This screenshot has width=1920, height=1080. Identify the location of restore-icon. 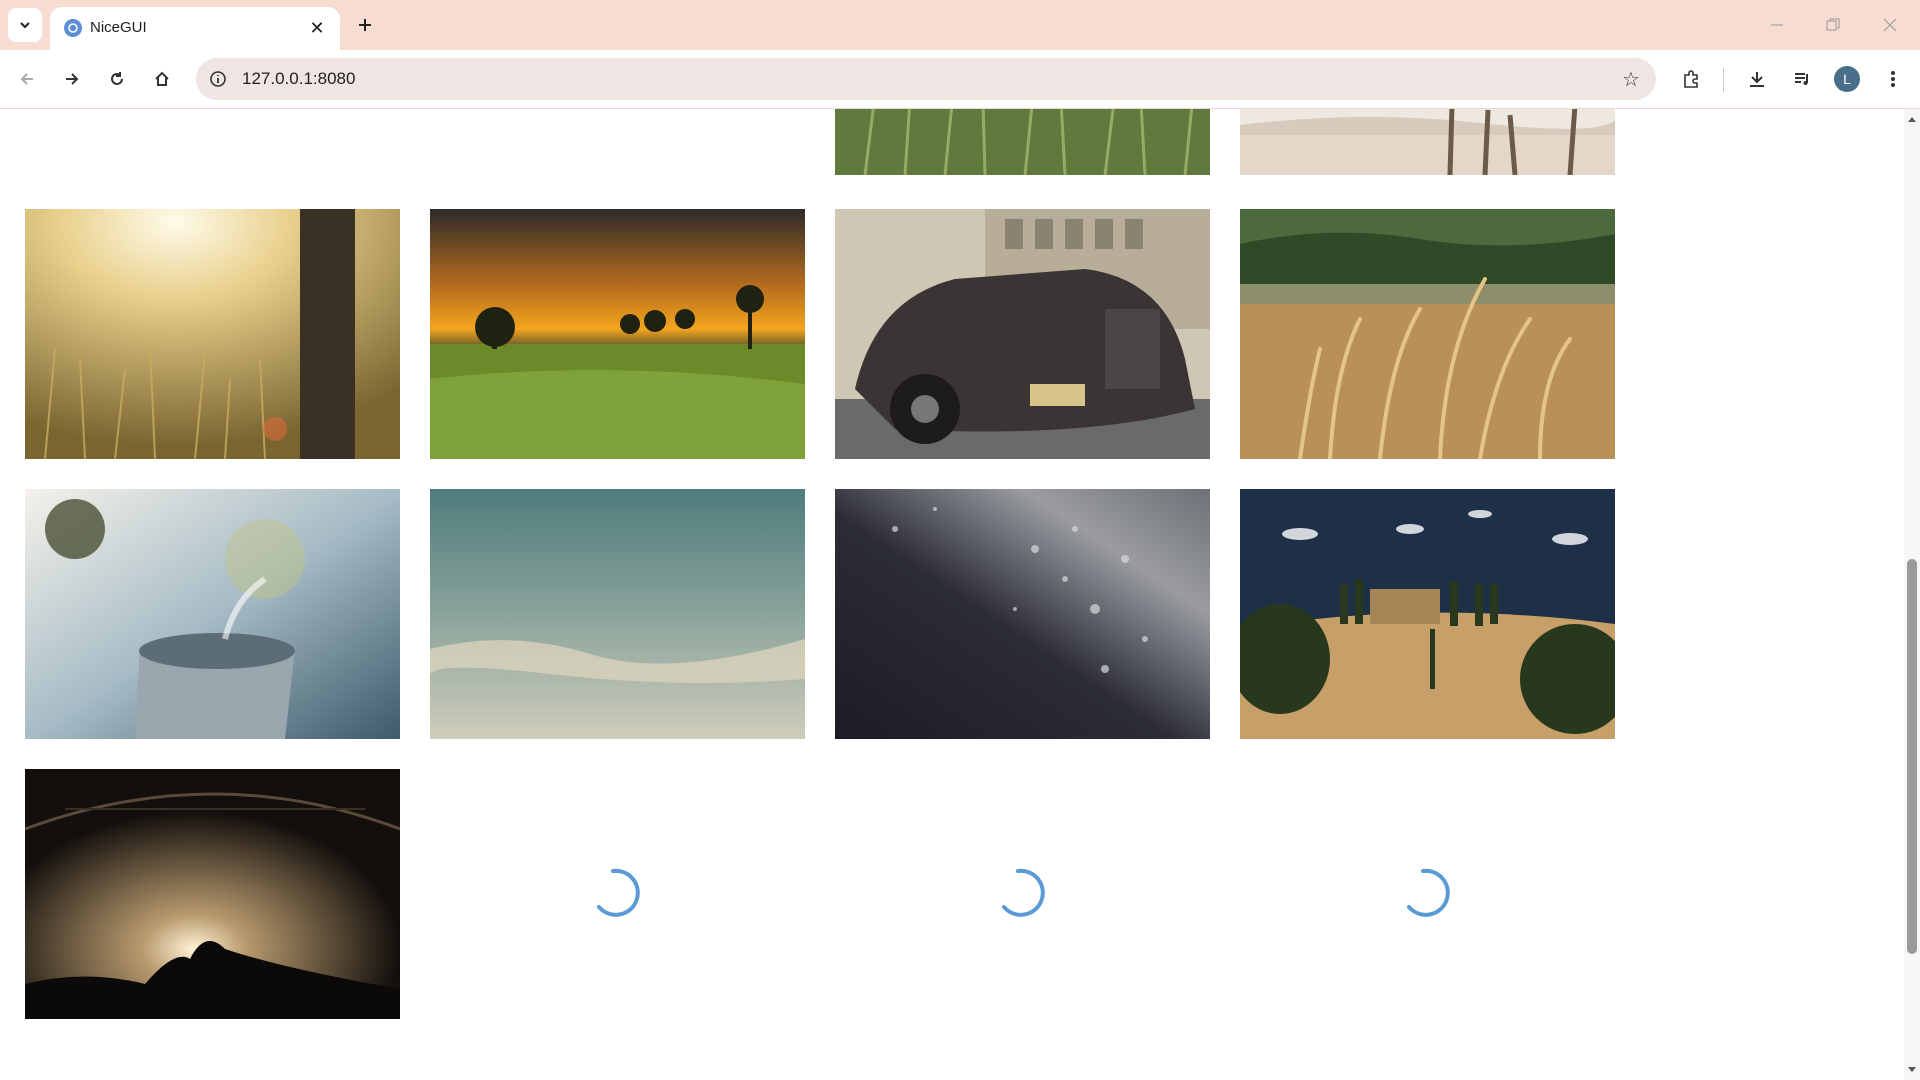
(1833, 24).